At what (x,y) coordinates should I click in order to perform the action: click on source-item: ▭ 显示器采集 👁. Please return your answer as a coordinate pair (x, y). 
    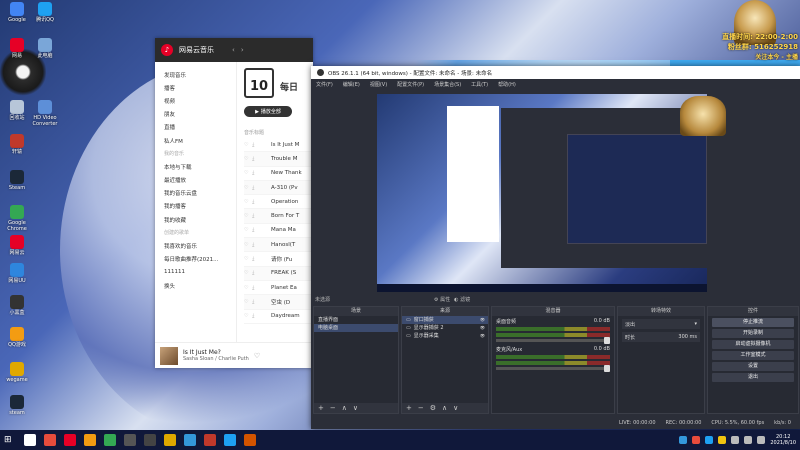
    Looking at the image, I should click on (445, 336).